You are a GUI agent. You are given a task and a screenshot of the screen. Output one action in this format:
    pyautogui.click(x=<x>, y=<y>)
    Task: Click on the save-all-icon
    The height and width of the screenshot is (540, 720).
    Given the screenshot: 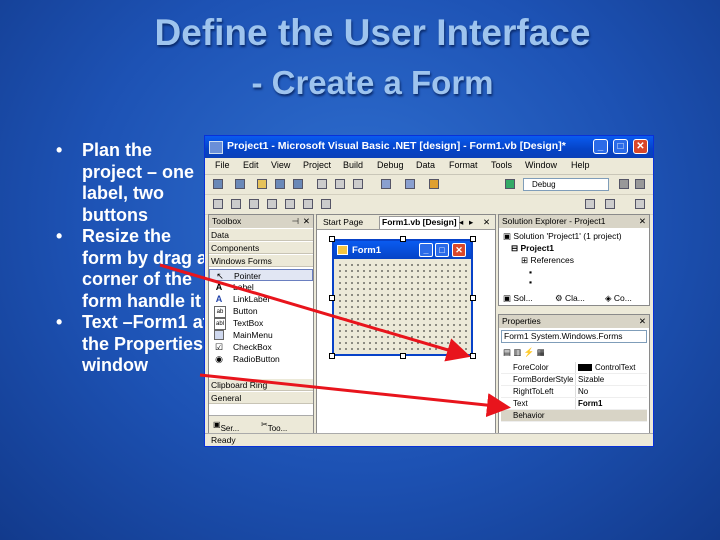 What is the action you would take?
    pyautogui.click(x=298, y=184)
    